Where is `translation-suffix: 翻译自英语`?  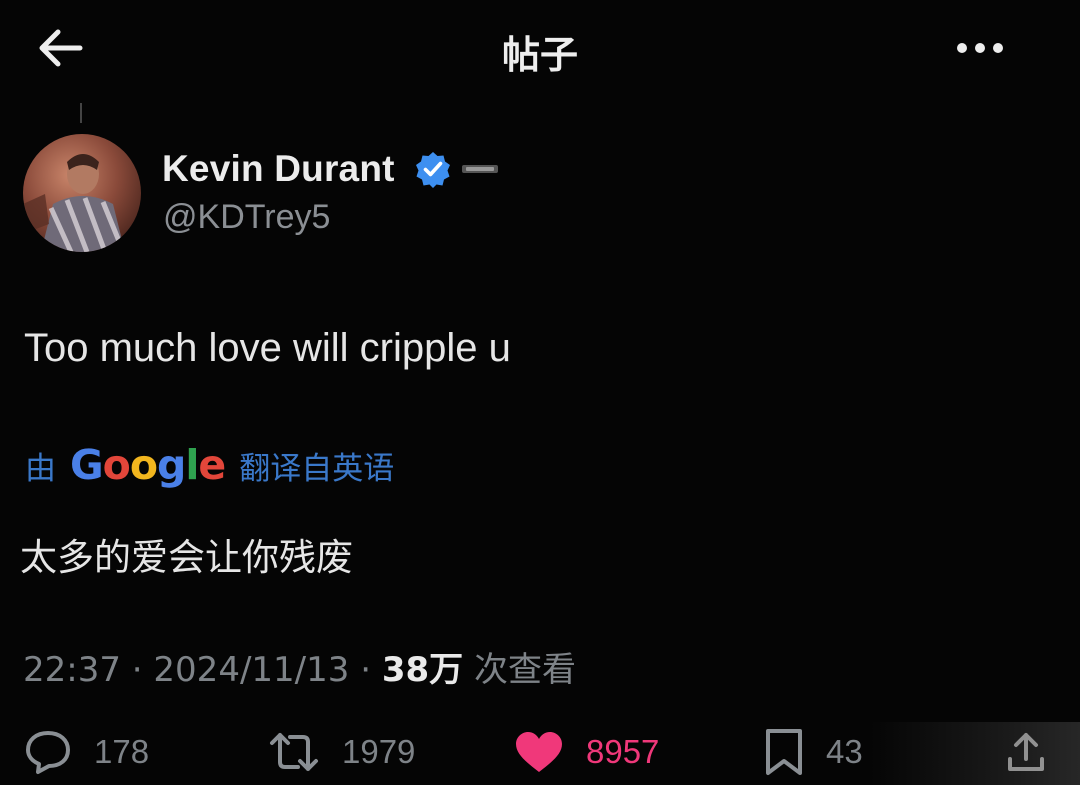 translation-suffix: 翻译自英语 is located at coordinates (317, 468).